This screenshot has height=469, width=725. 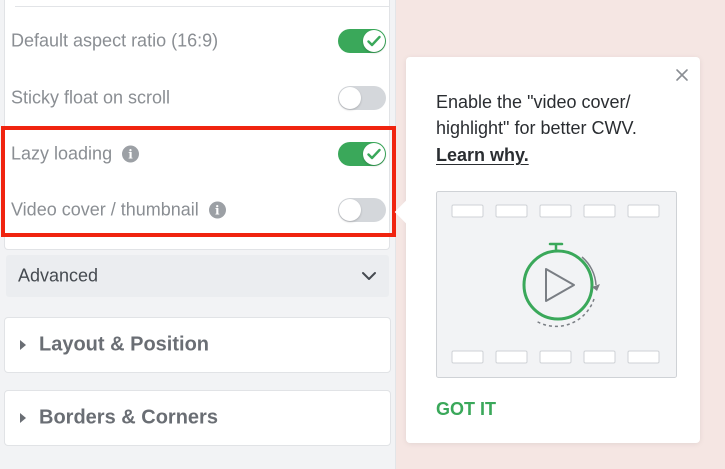 What do you see at coordinates (362, 210) in the screenshot?
I see `video-cover-toggle` at bounding box center [362, 210].